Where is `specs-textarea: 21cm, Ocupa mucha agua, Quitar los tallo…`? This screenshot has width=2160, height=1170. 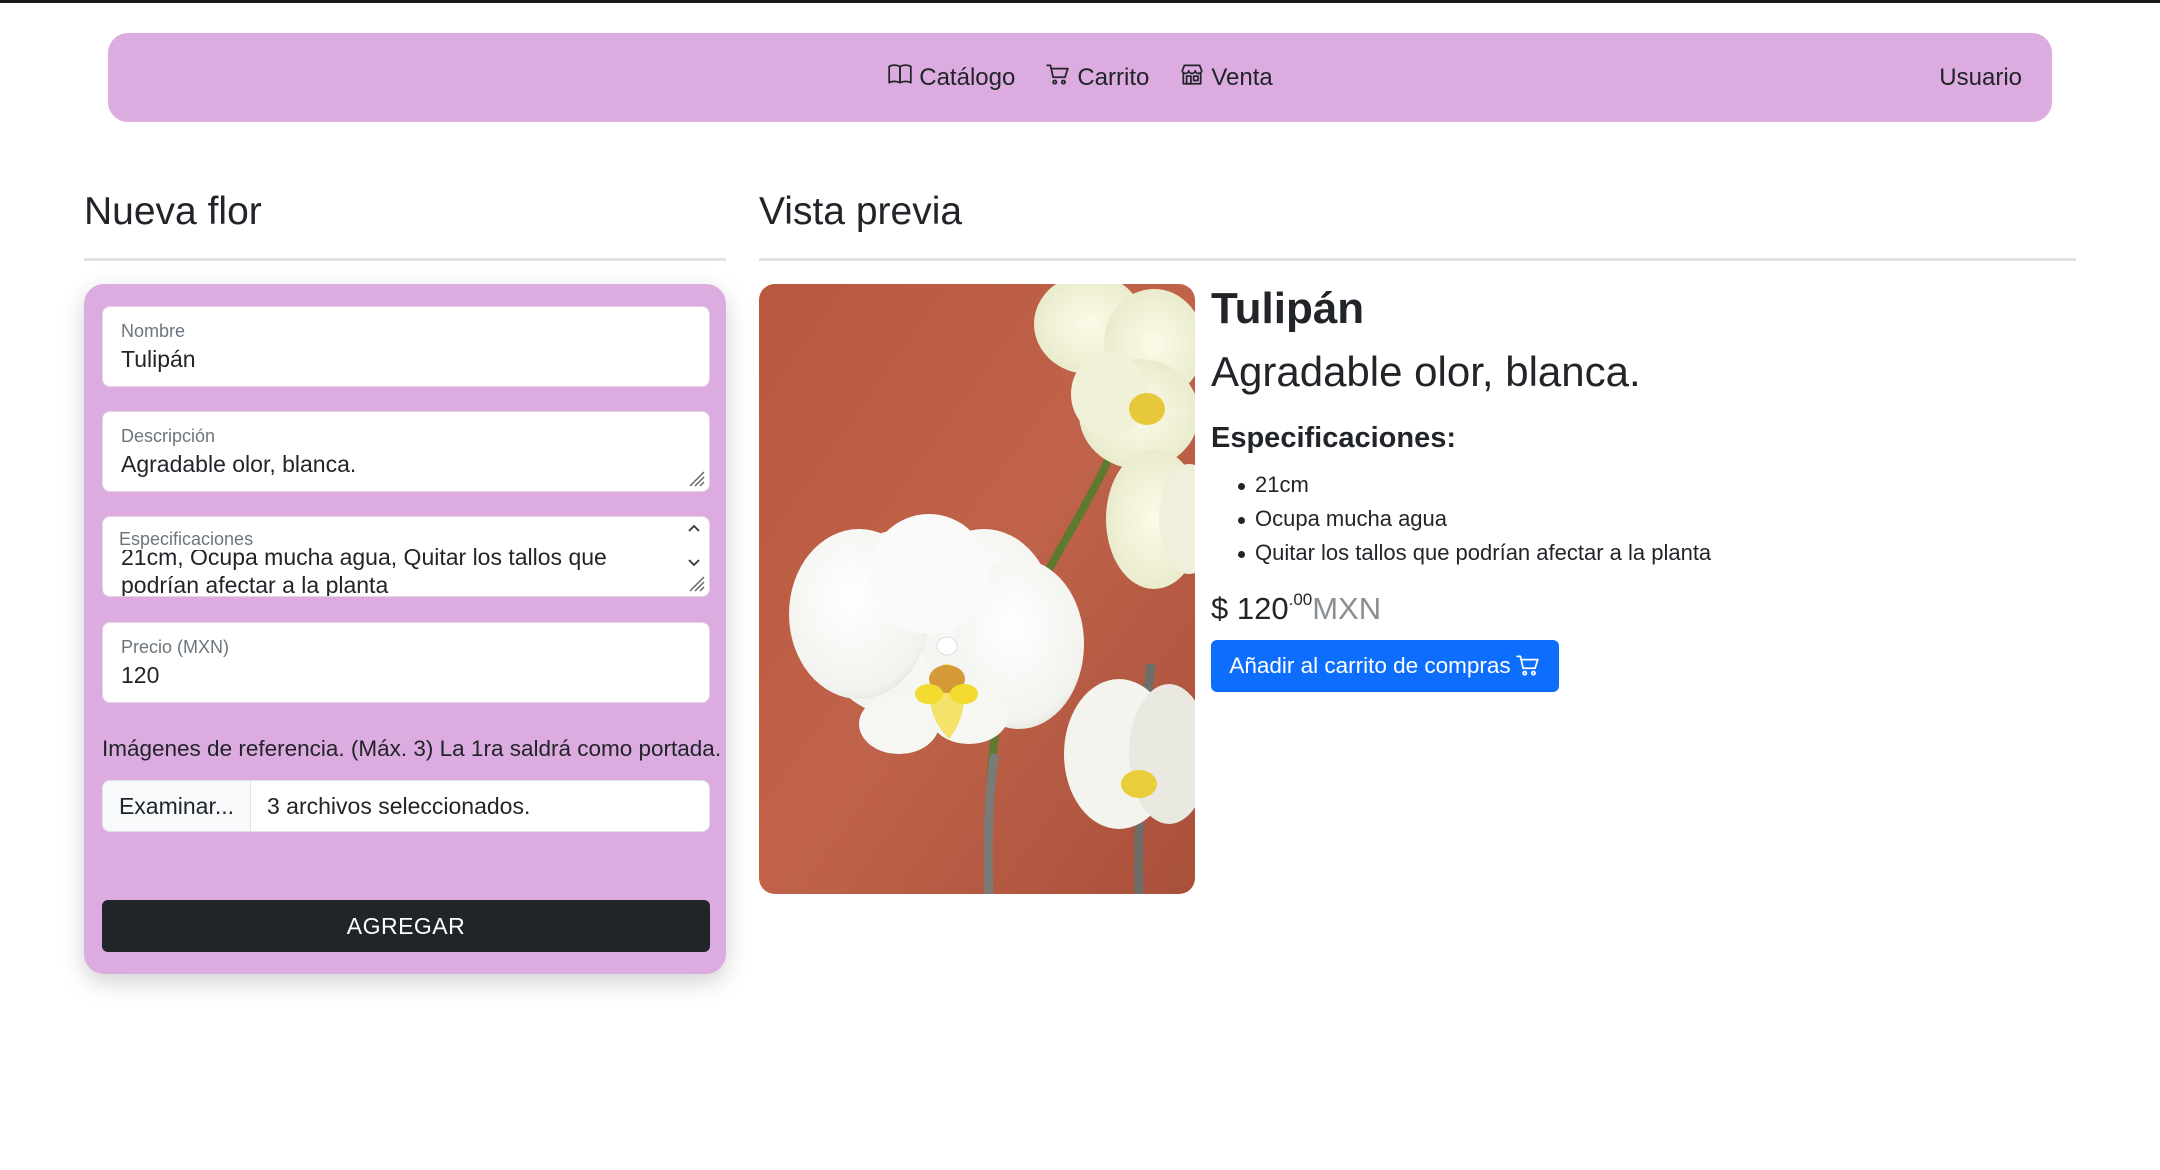 specs-textarea: 21cm, Ocupa mucha agua, Quitar los tallo… is located at coordinates (395, 570).